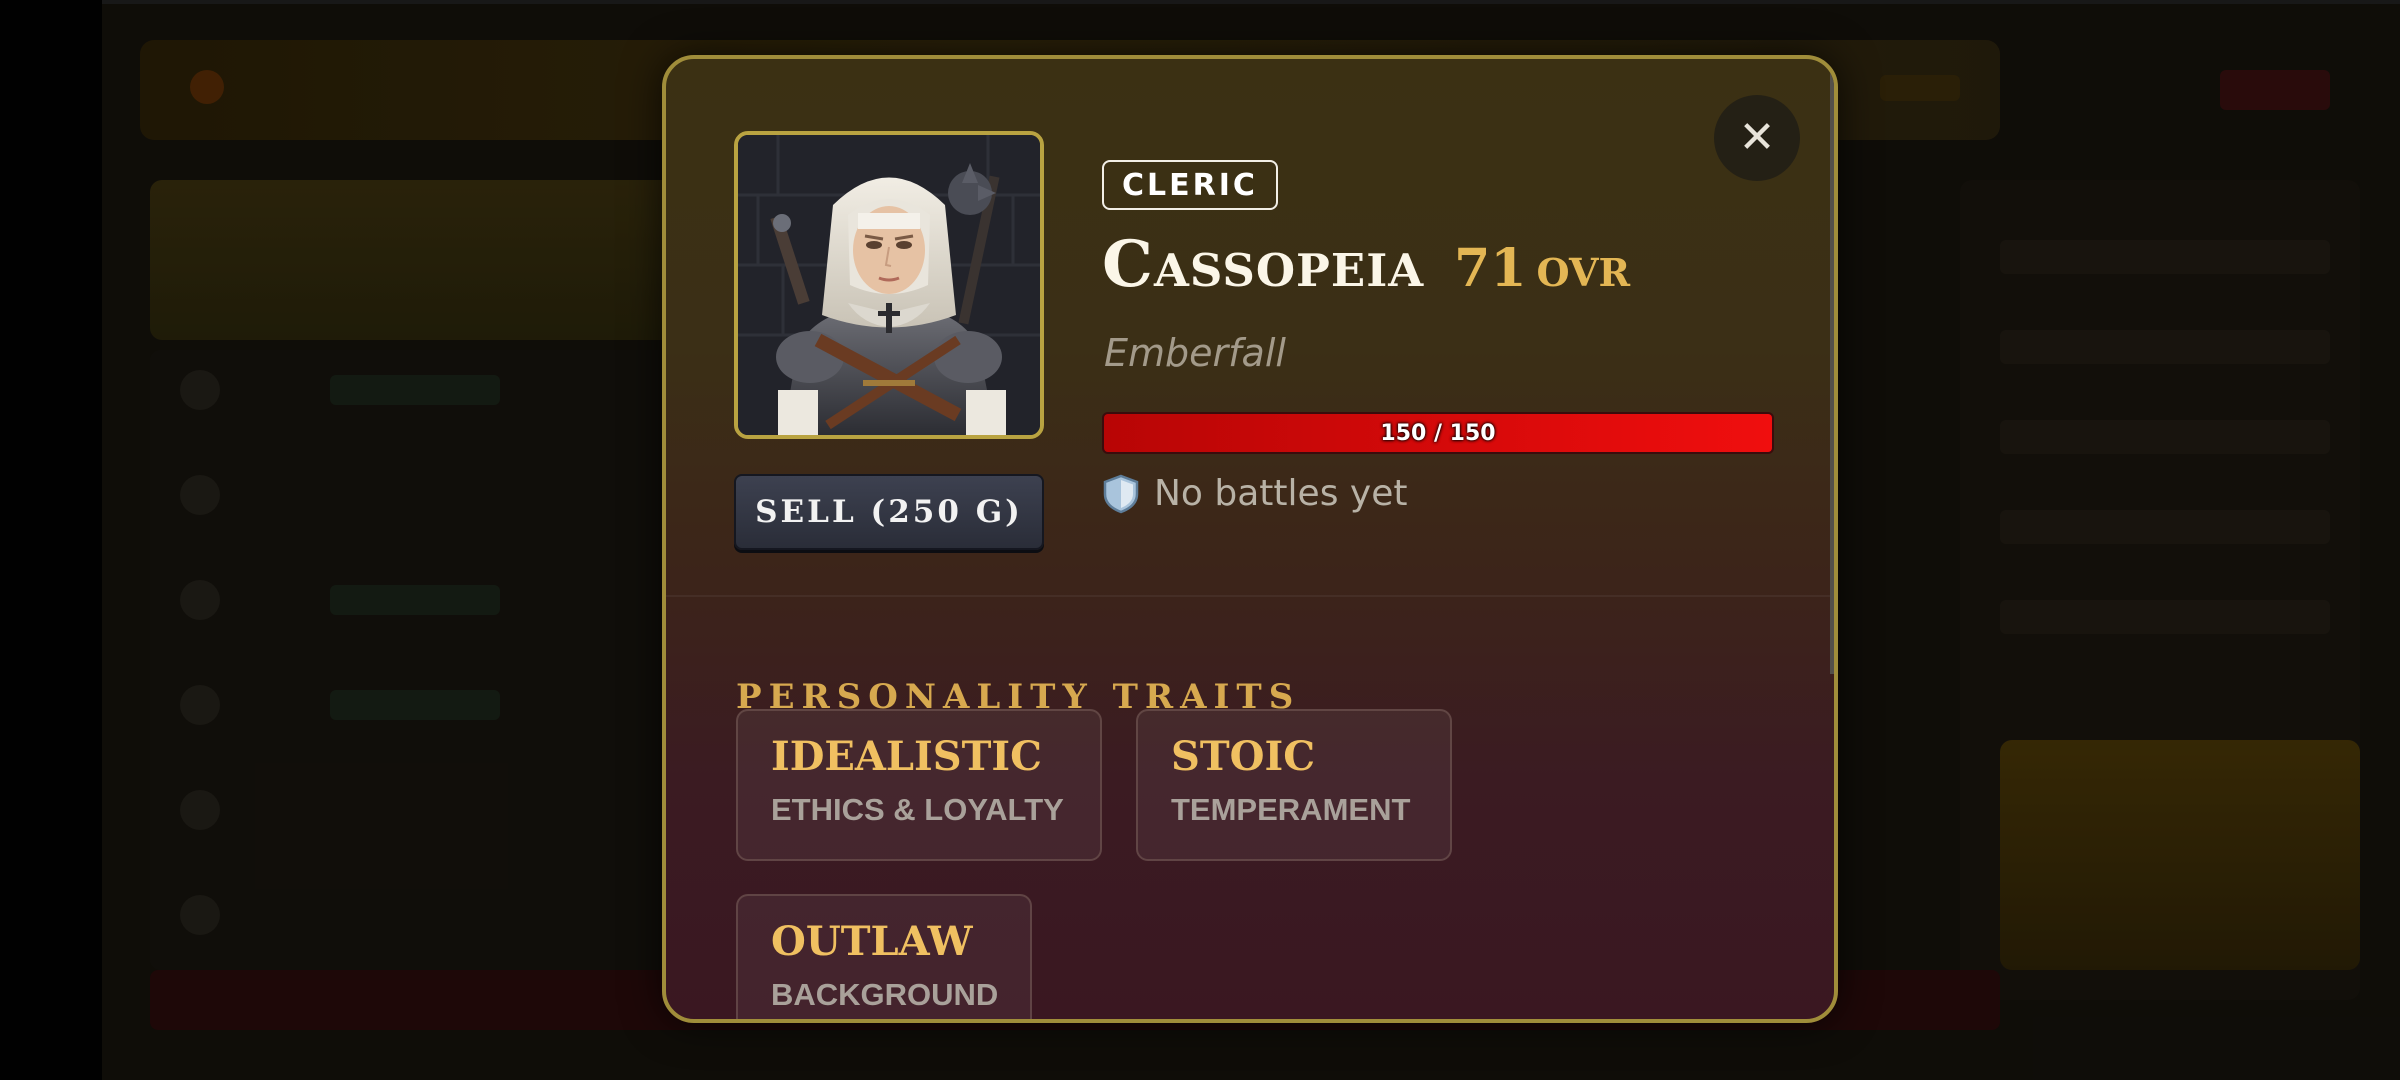  Describe the element at coordinates (1263, 264) in the screenshot. I see `hero-name: Cassopeia` at that location.